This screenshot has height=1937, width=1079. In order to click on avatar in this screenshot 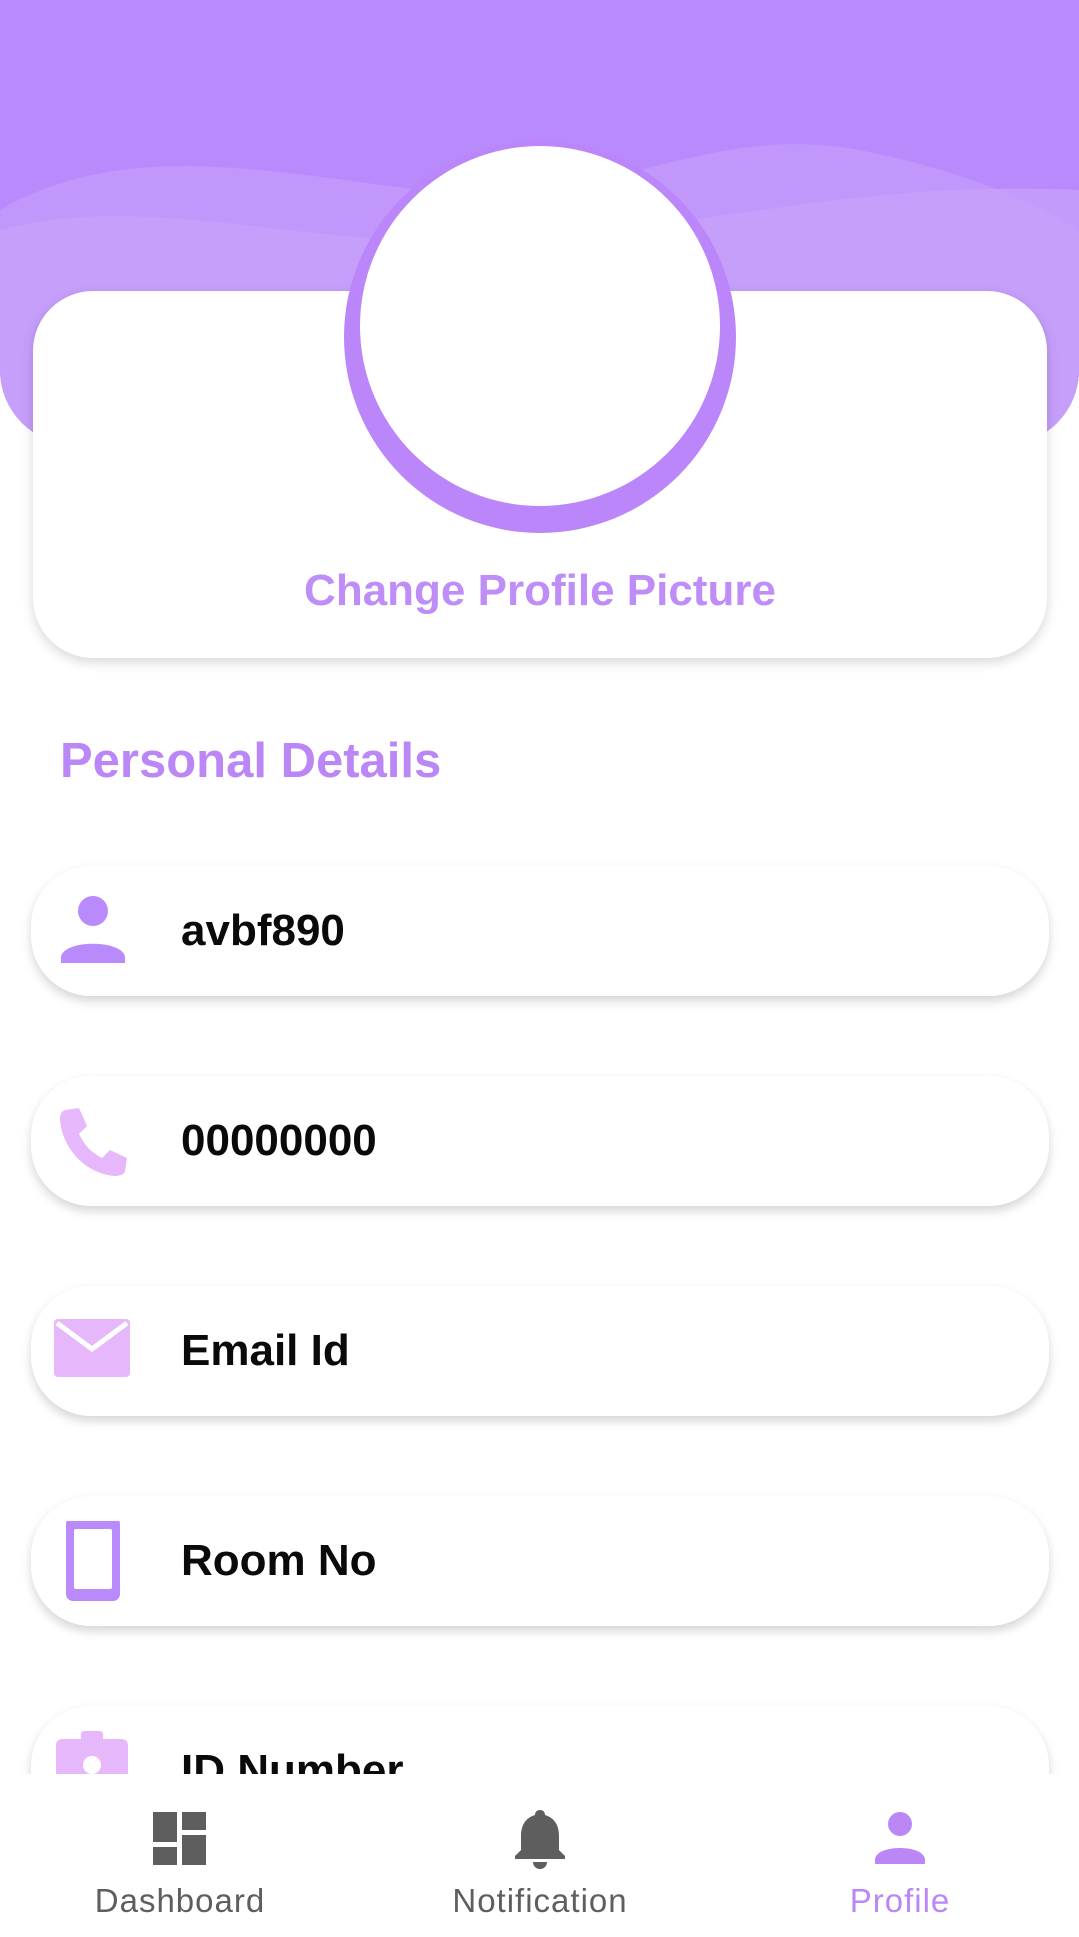, I will do `click(540, 326)`.